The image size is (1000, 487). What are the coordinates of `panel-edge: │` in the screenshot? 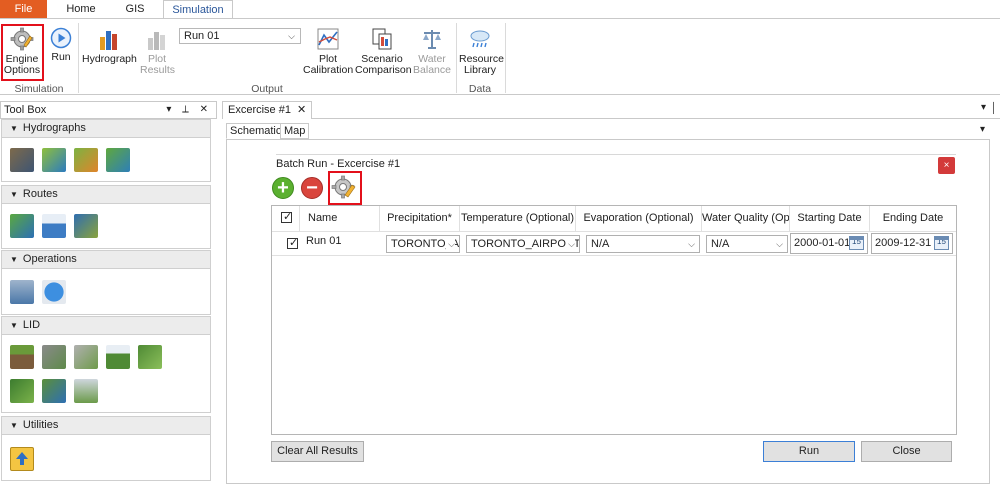 It's located at (994, 108).